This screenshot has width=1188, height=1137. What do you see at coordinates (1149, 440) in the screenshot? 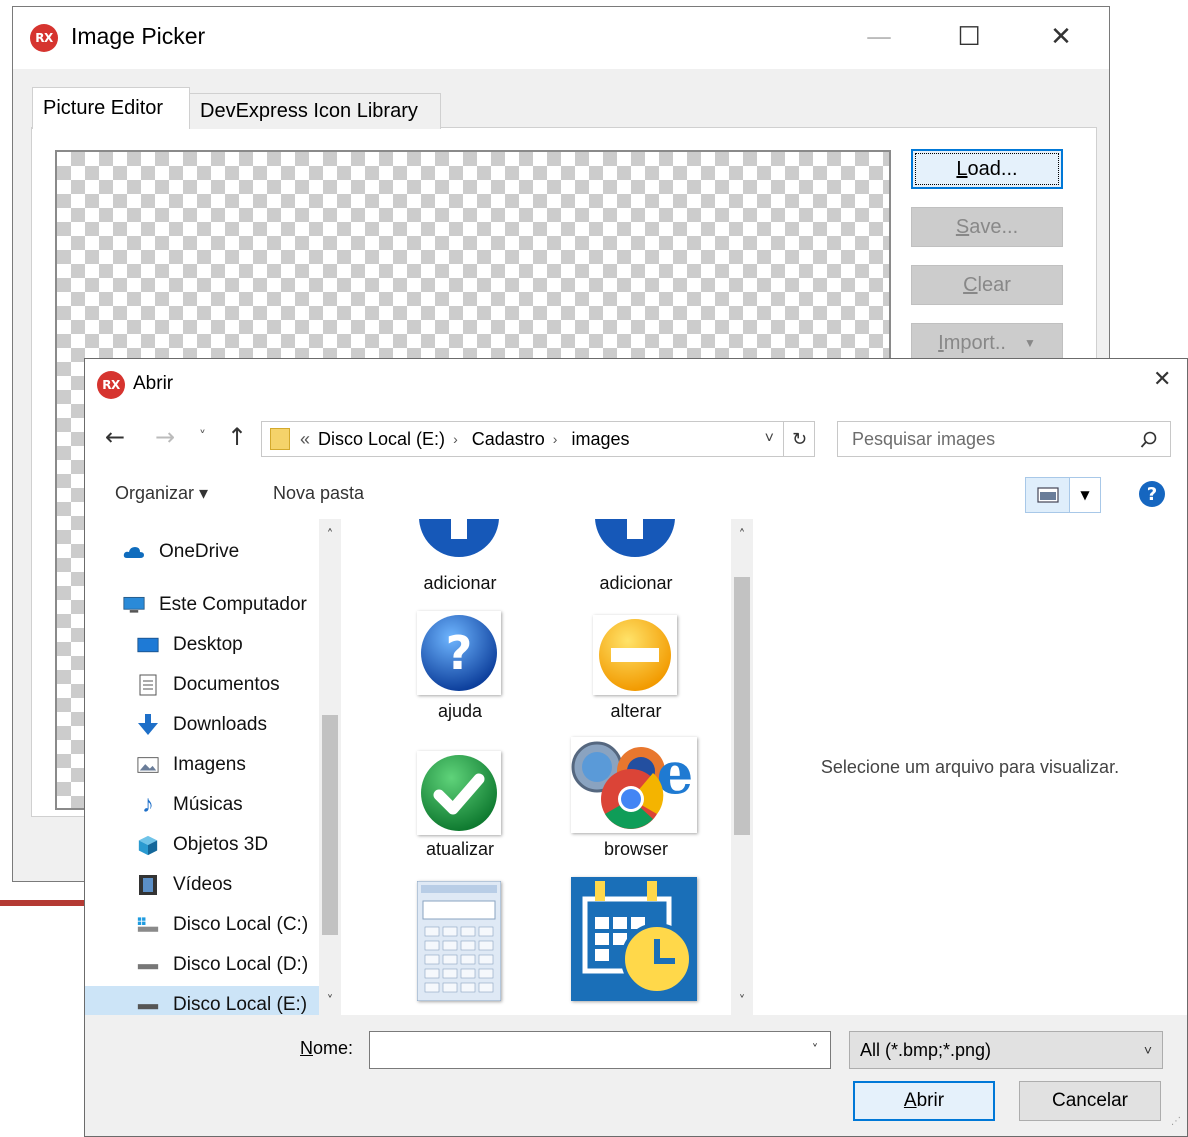
I see `search-icon` at bounding box center [1149, 440].